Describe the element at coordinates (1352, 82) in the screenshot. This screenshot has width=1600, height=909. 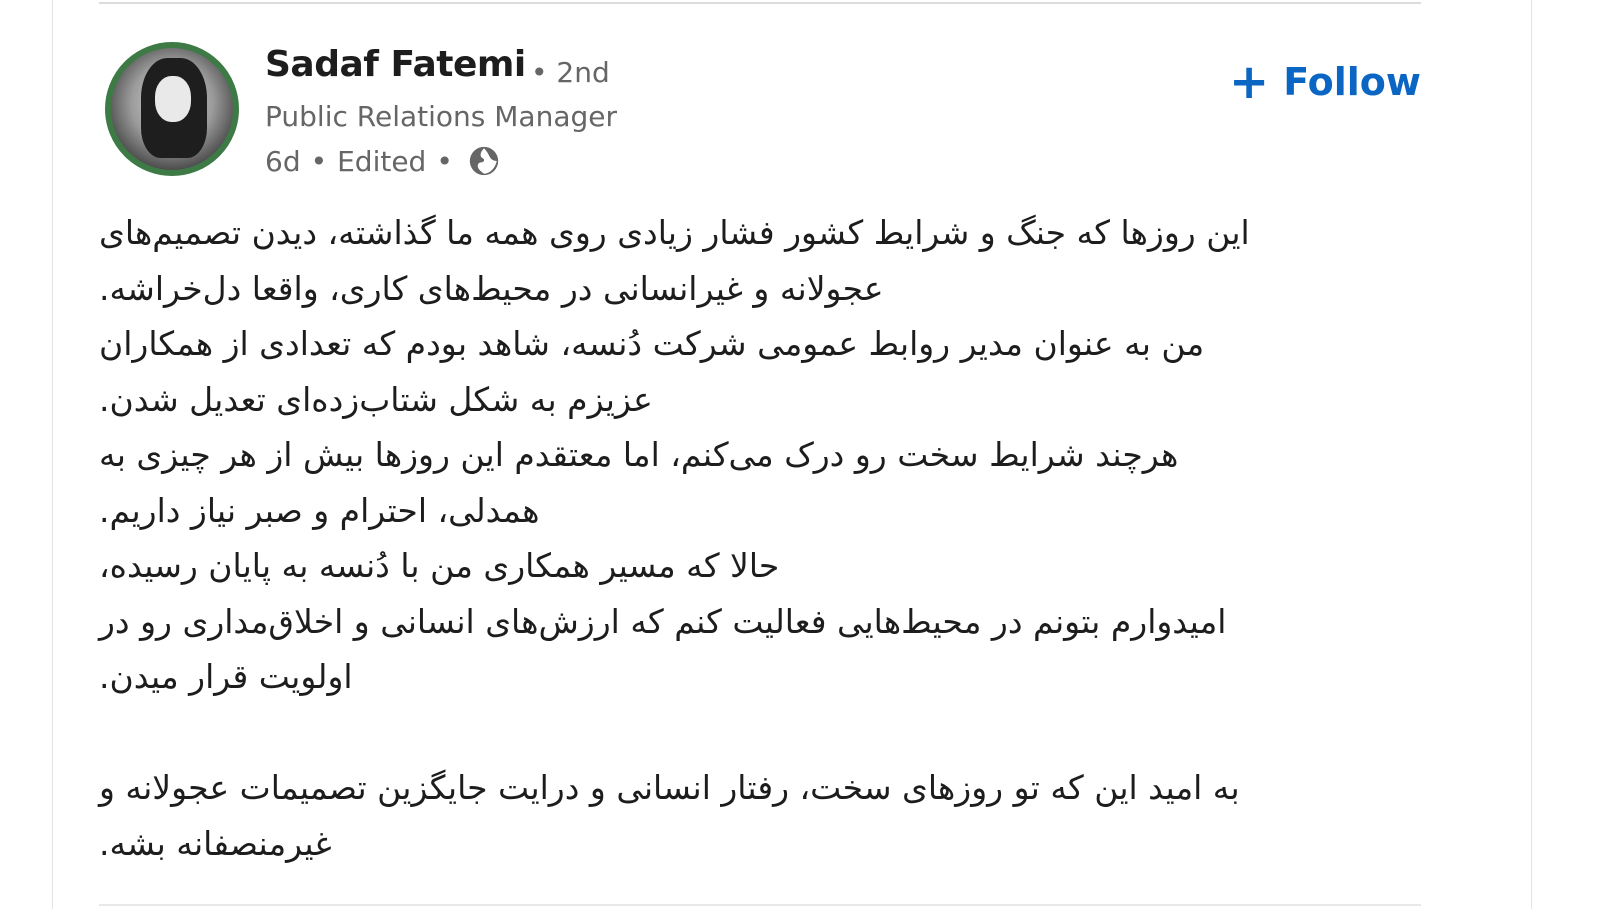
I see `follow-label: Follow` at that location.